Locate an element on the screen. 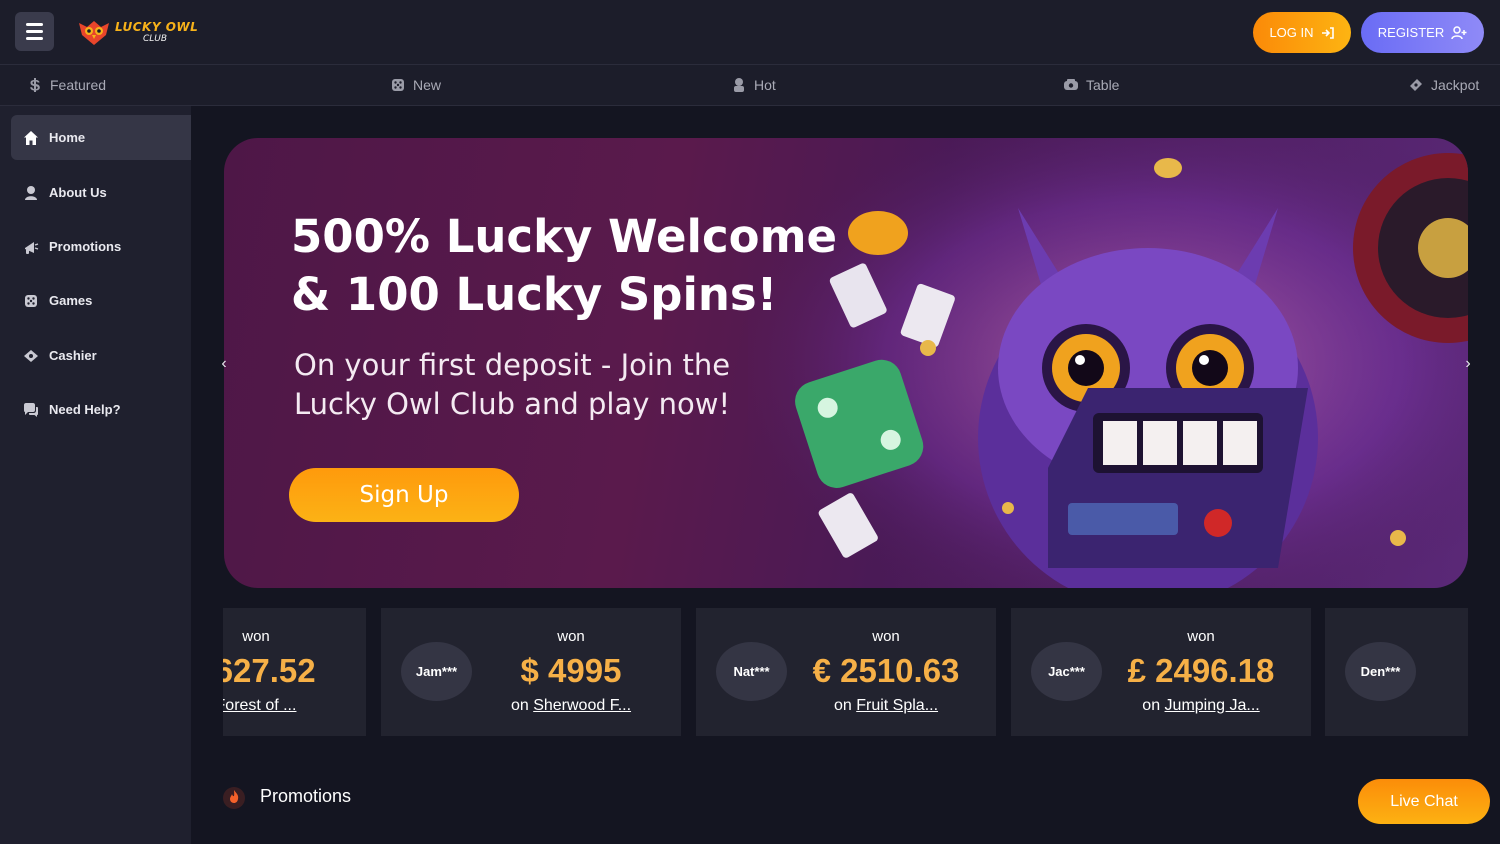 The width and height of the screenshot is (1500, 844). dollar-icon is located at coordinates (35, 85).